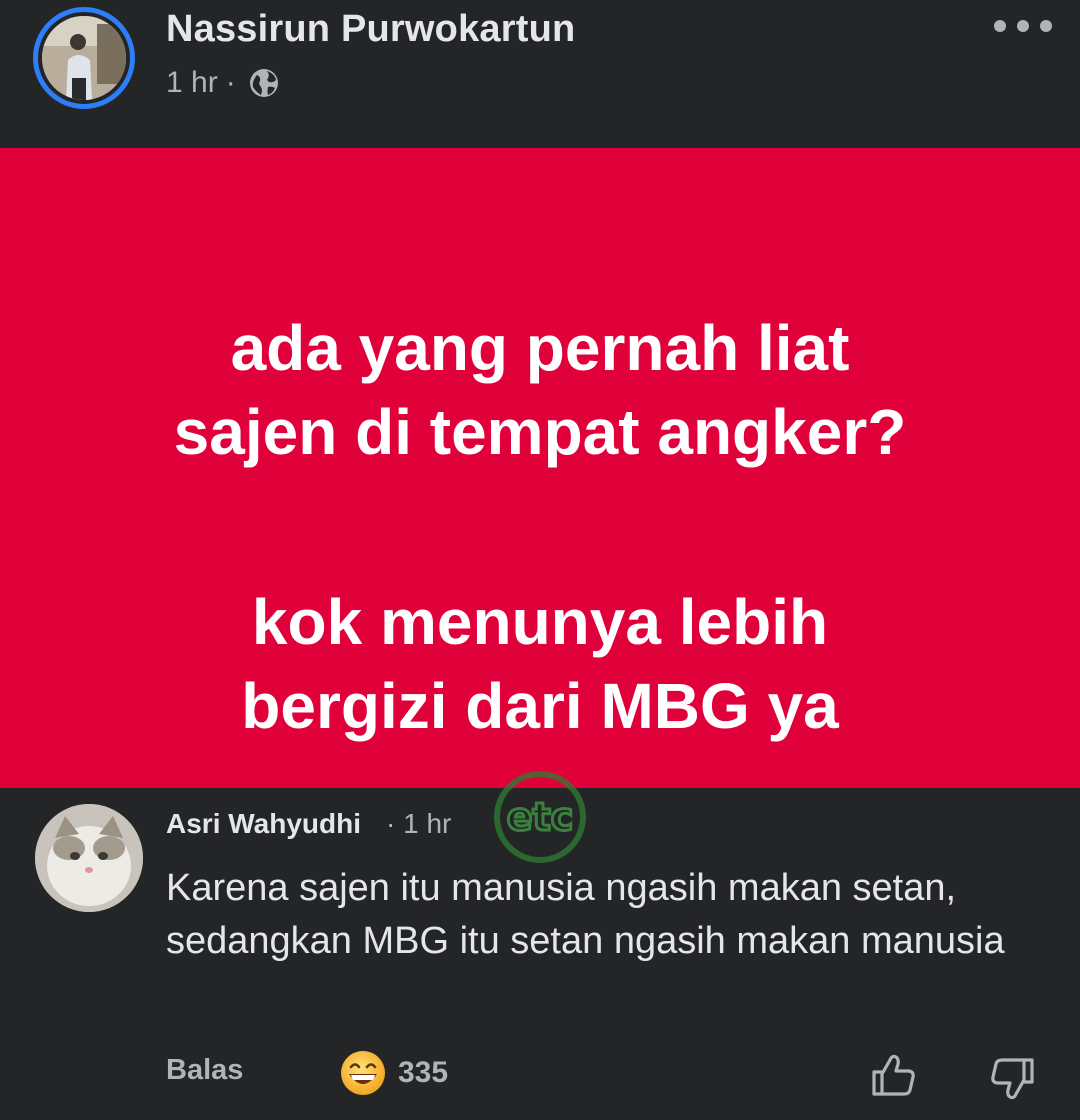 This screenshot has width=1080, height=1120. I want to click on reply-button: Balas, so click(204, 1070).